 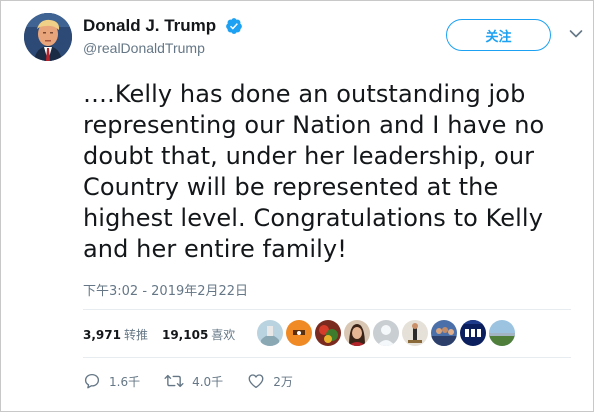 I want to click on user-name-block: Donald J. Trump @realDonaldTrump, so click(x=163, y=36).